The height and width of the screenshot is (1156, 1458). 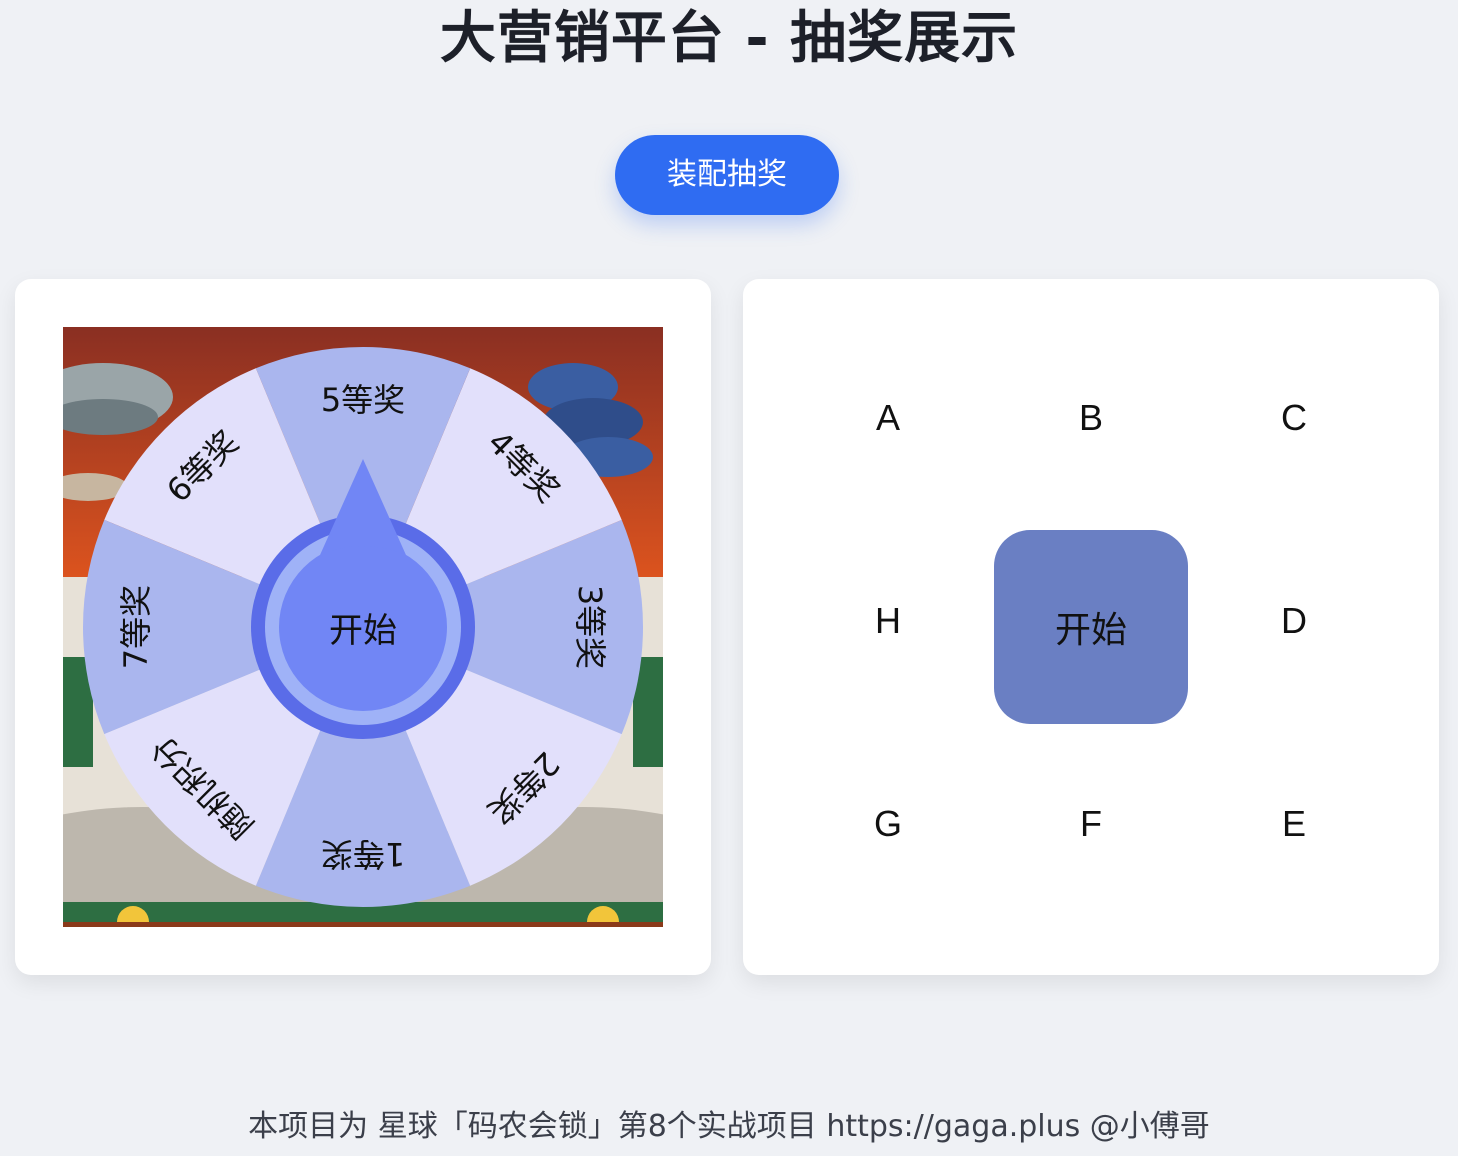 I want to click on grid-prize-g: G, so click(x=887, y=823).